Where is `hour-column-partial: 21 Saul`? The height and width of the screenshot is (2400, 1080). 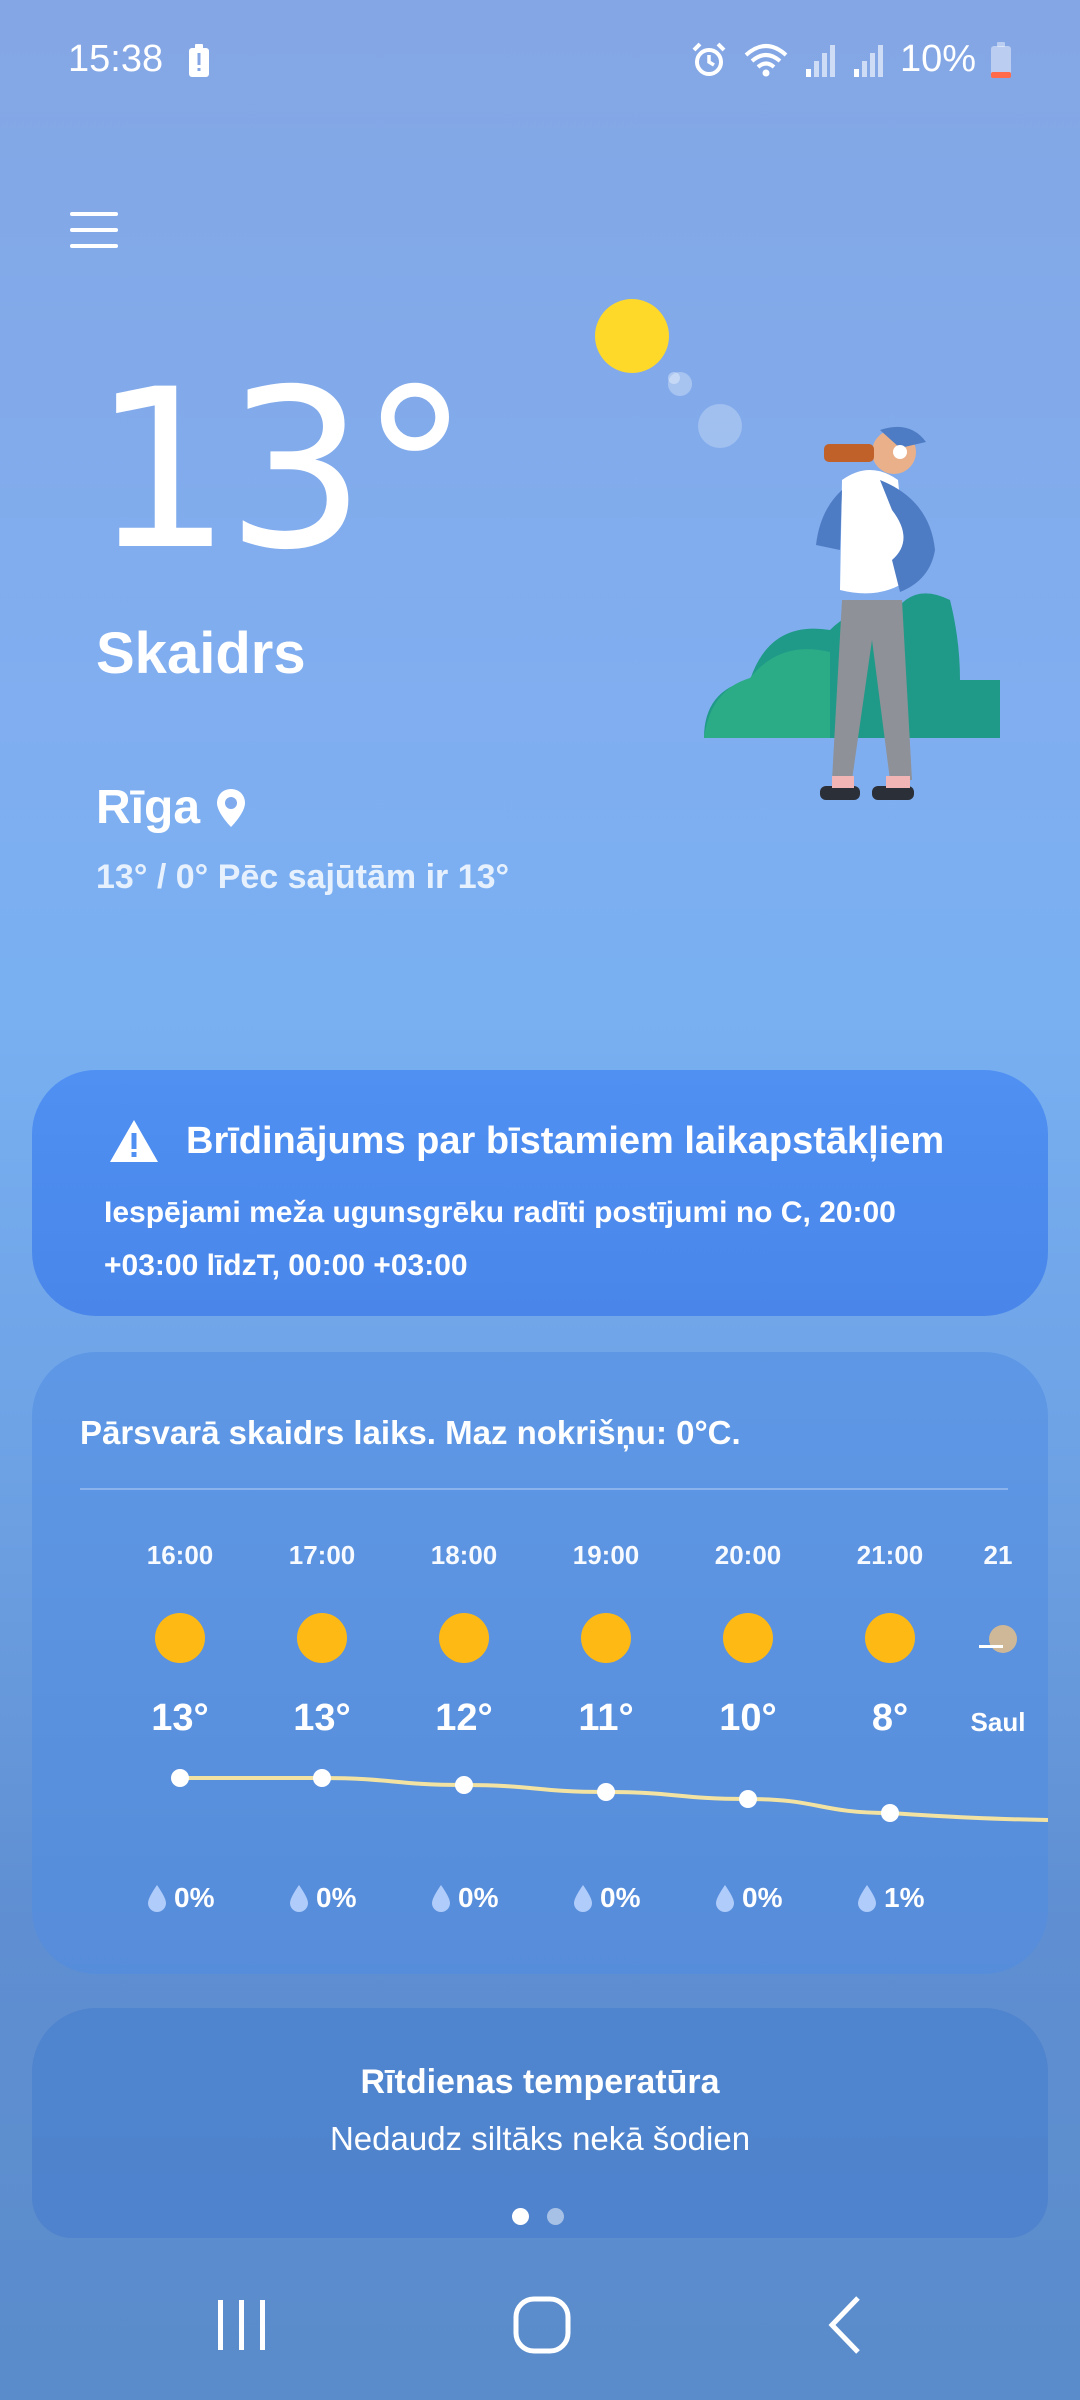
hour-column-partial: 21 Saul is located at coordinates (993, 1639).